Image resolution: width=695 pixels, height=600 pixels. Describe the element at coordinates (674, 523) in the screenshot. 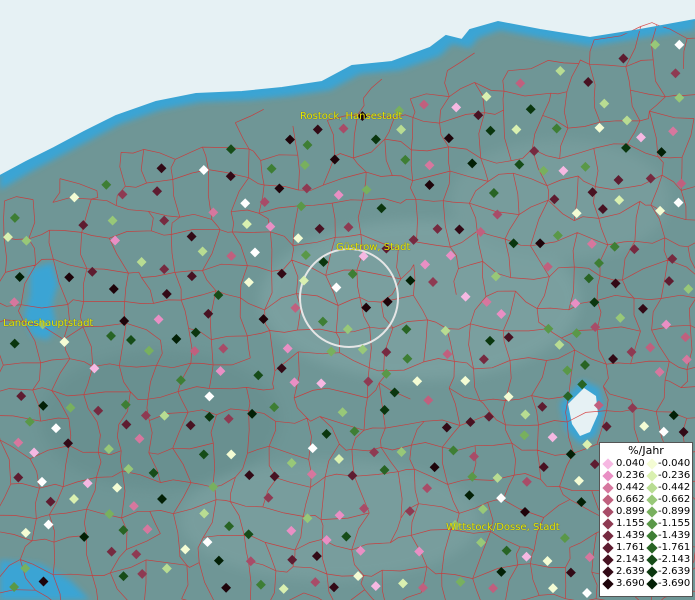

I see `legend-value-negative: -1.155` at that location.